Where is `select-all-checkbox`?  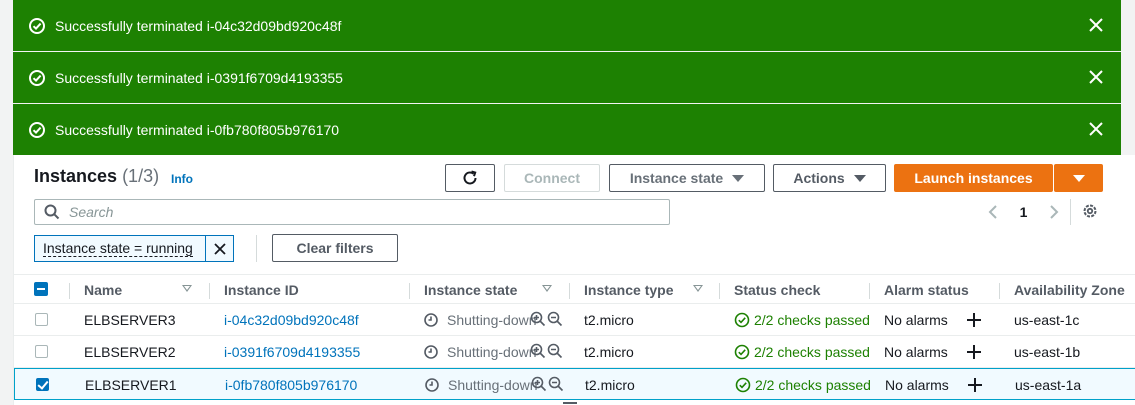 select-all-checkbox is located at coordinates (41, 289).